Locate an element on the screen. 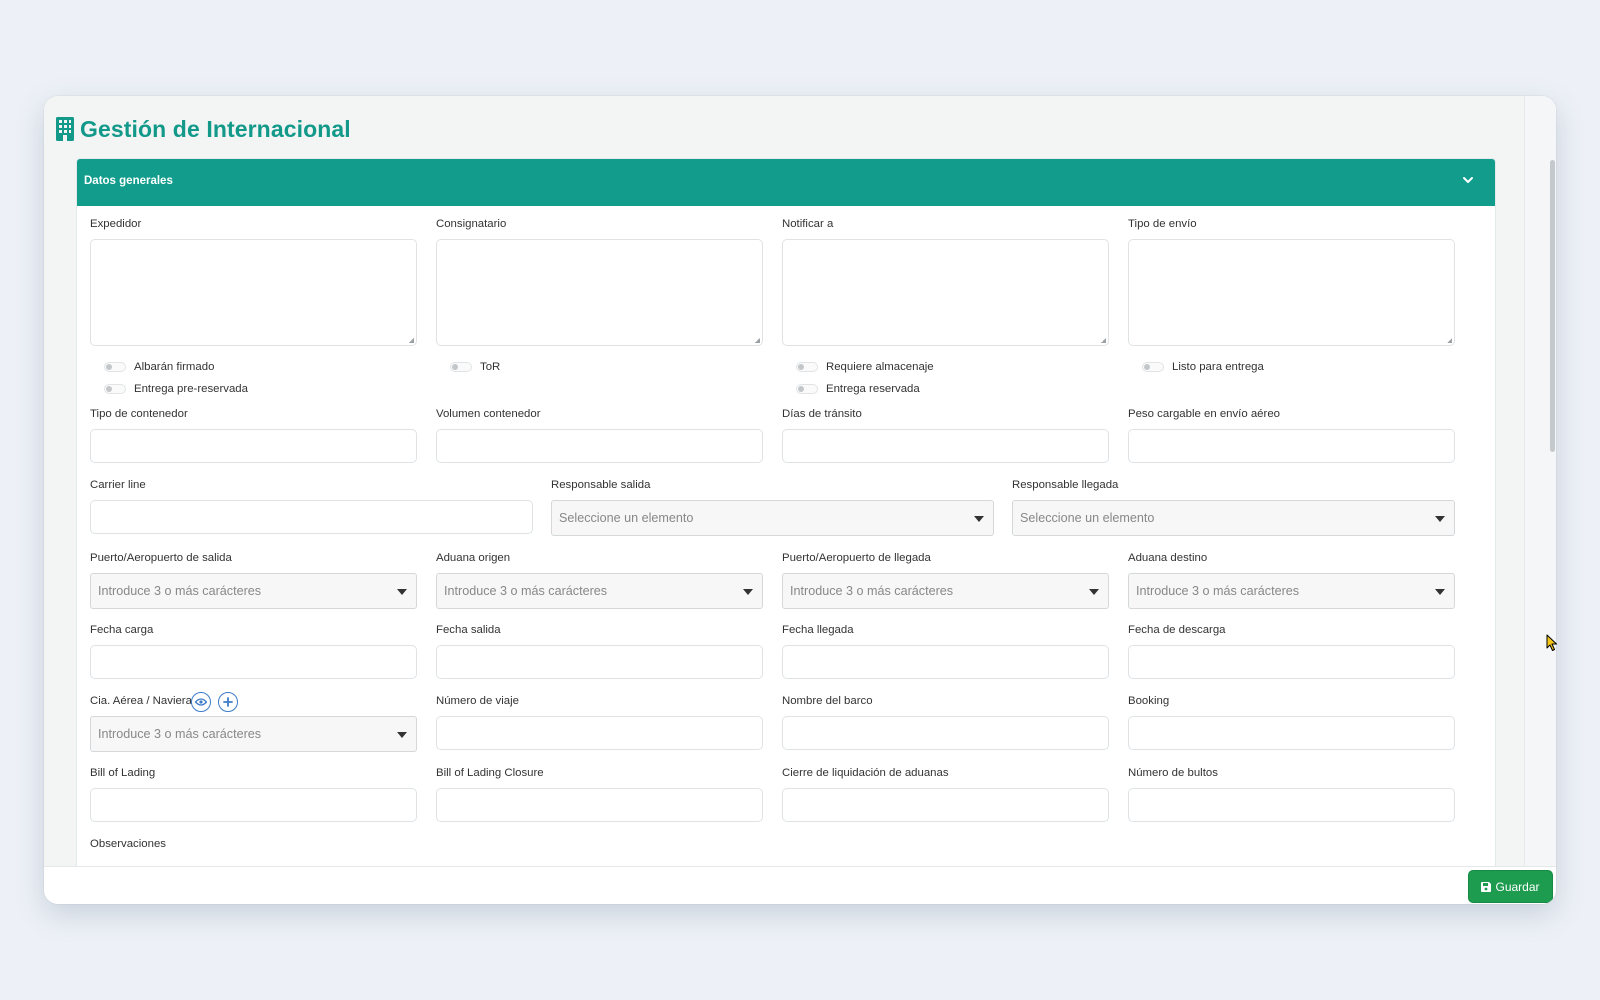 This screenshot has height=1000, width=1600. fecha-carga-label: Fecha carga is located at coordinates (122, 630).